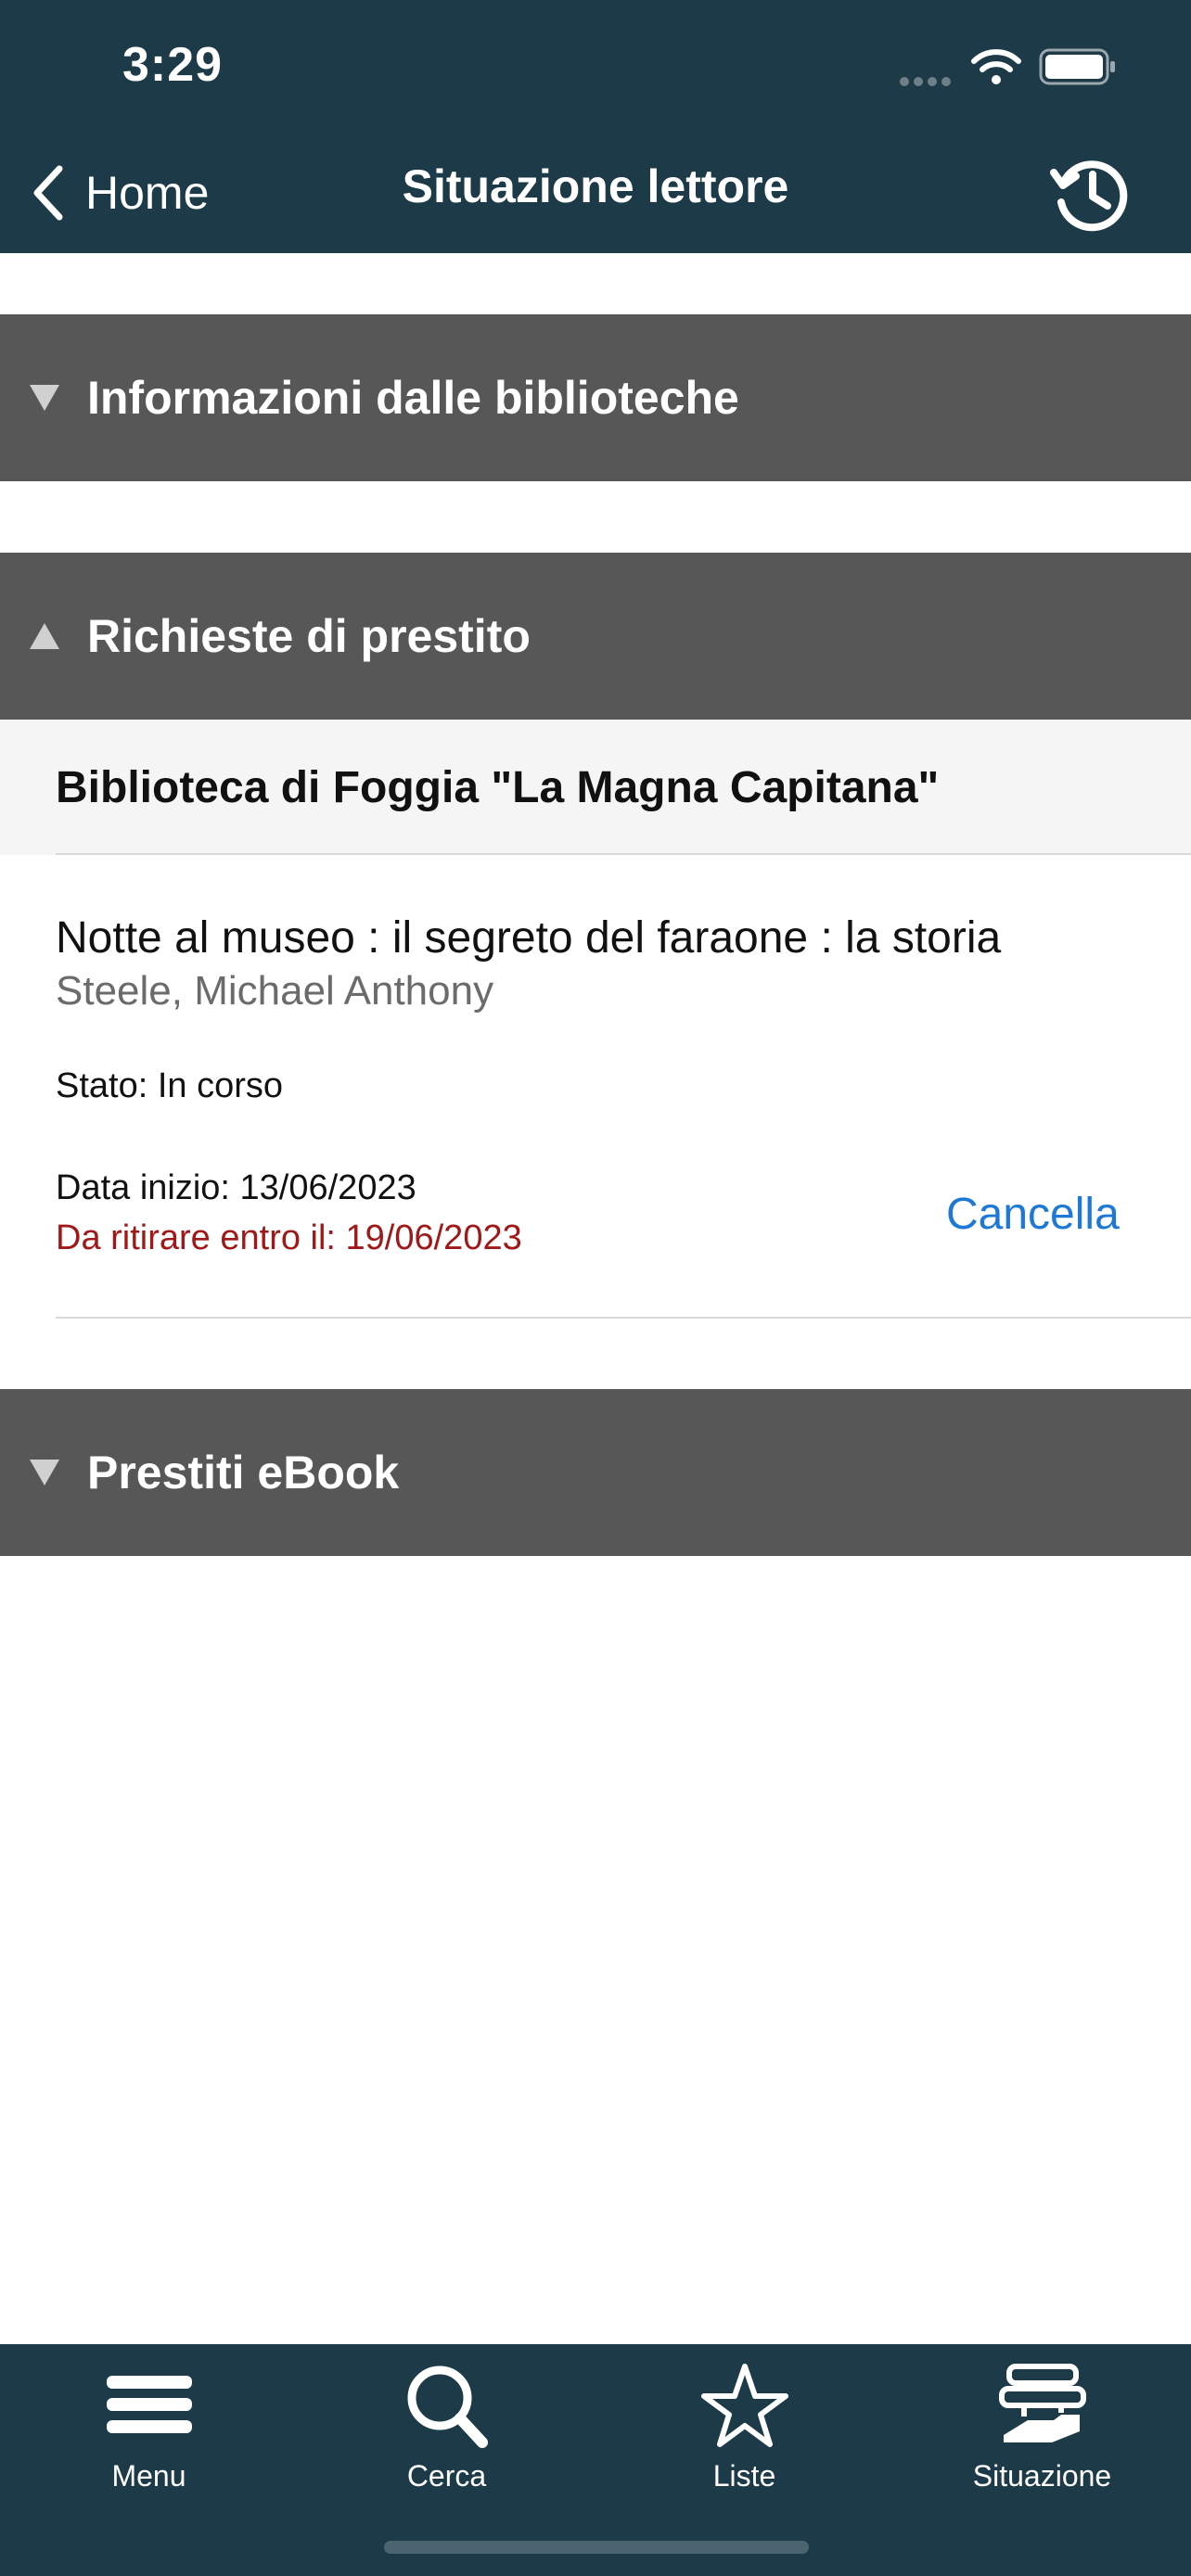 The height and width of the screenshot is (2576, 1191). What do you see at coordinates (595, 636) in the screenshot?
I see `section-header-requests: Richieste di prestito` at bounding box center [595, 636].